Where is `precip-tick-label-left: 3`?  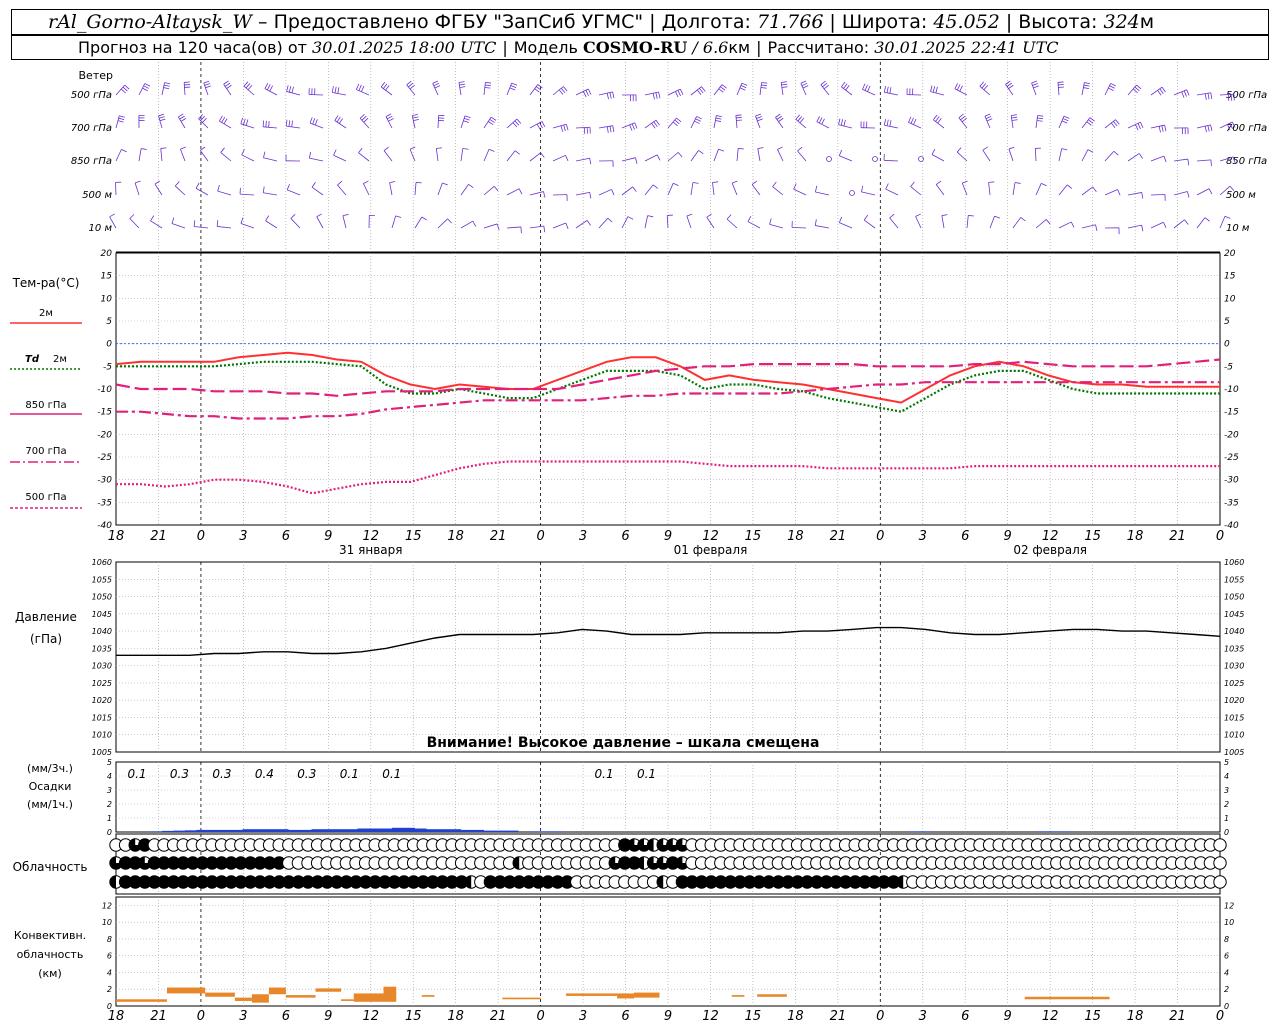
precip-tick-label-left: 3 is located at coordinates (109, 790).